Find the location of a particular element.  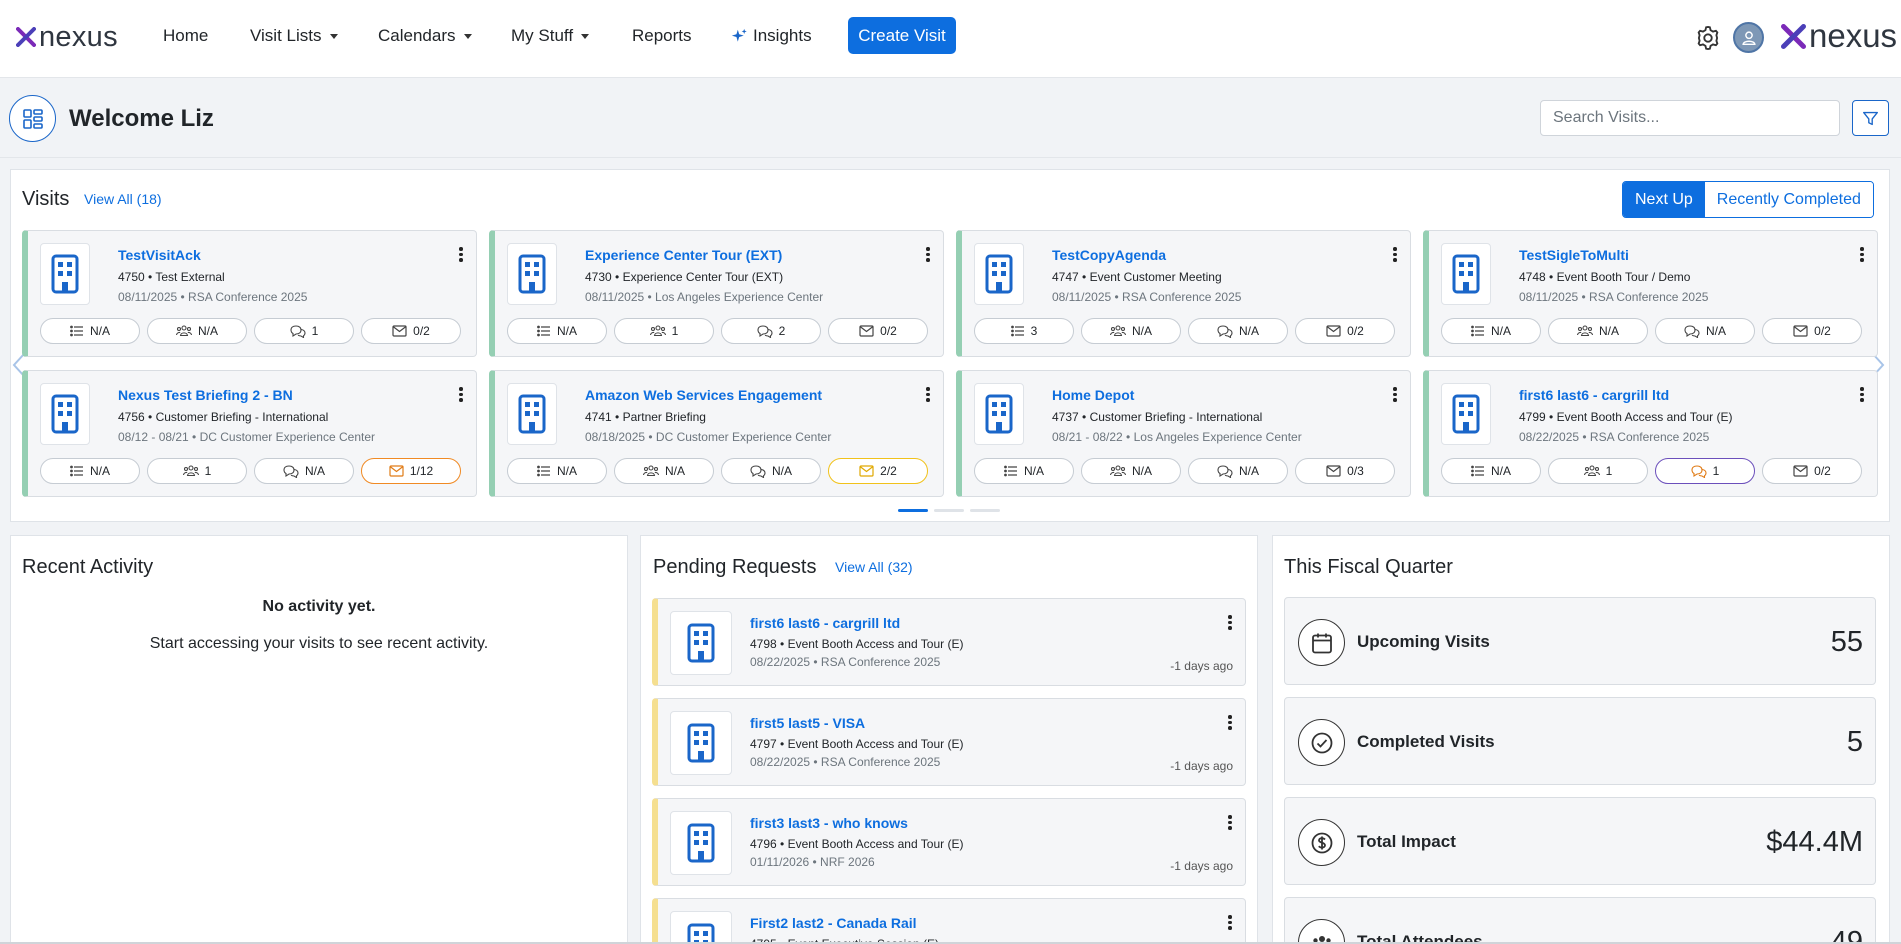

agenda-chip: 3 is located at coordinates (1024, 331).